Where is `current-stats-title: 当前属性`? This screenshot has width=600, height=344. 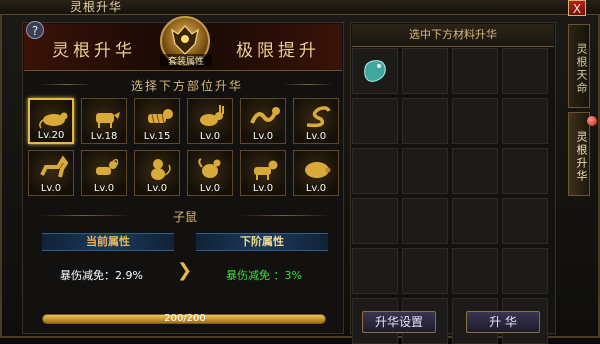
current-stats-title: 当前属性 is located at coordinates (108, 241).